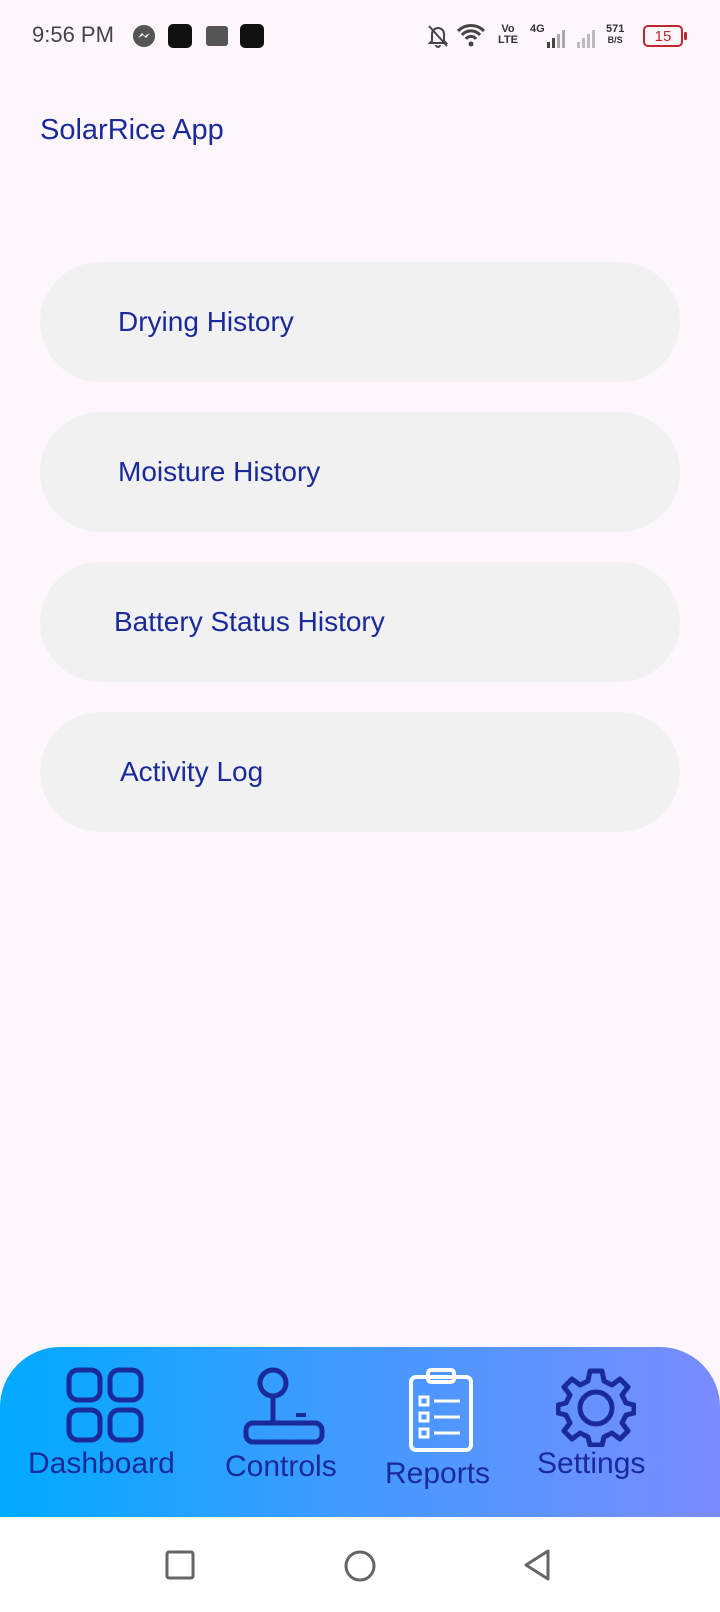 The width and height of the screenshot is (720, 1612). I want to click on moisture-history-label: Moisture History, so click(219, 471).